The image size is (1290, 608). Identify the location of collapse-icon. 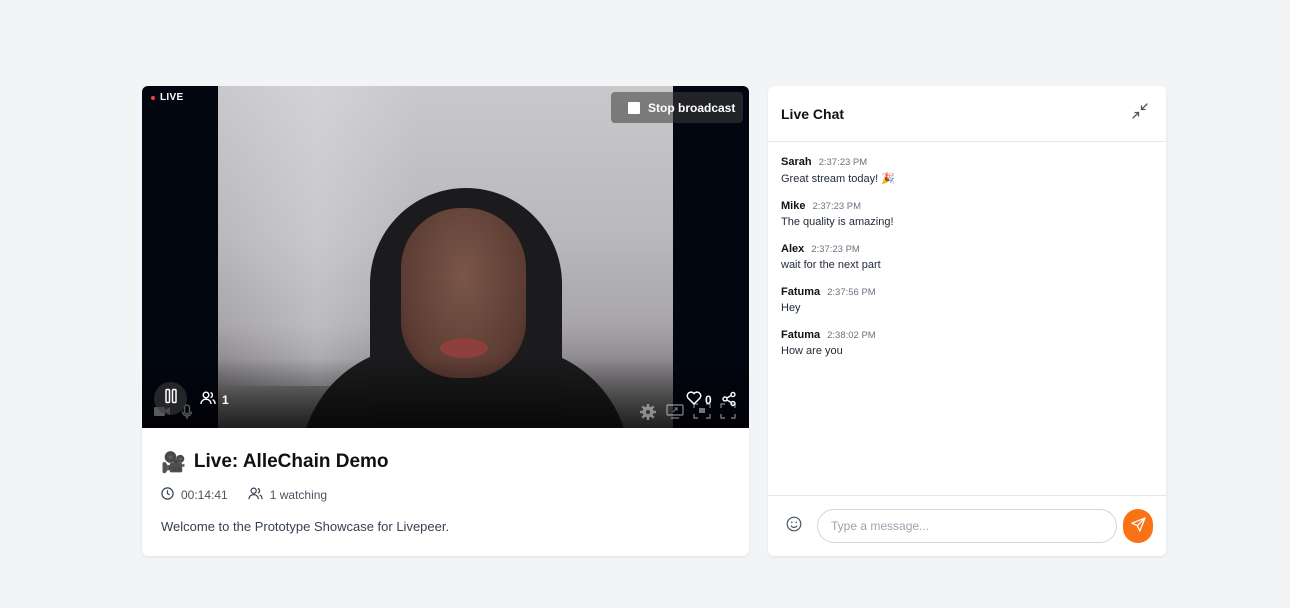
(1140, 113).